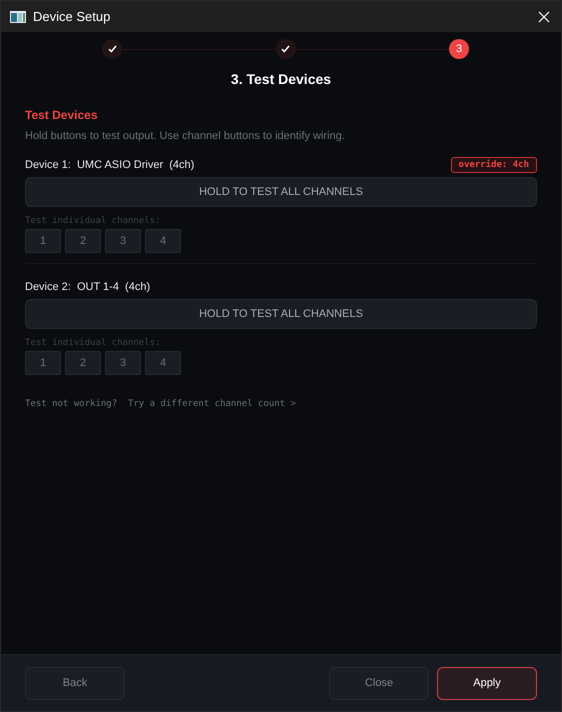 This screenshot has width=562, height=712. I want to click on step-heading: 3. Test Devices, so click(281, 79).